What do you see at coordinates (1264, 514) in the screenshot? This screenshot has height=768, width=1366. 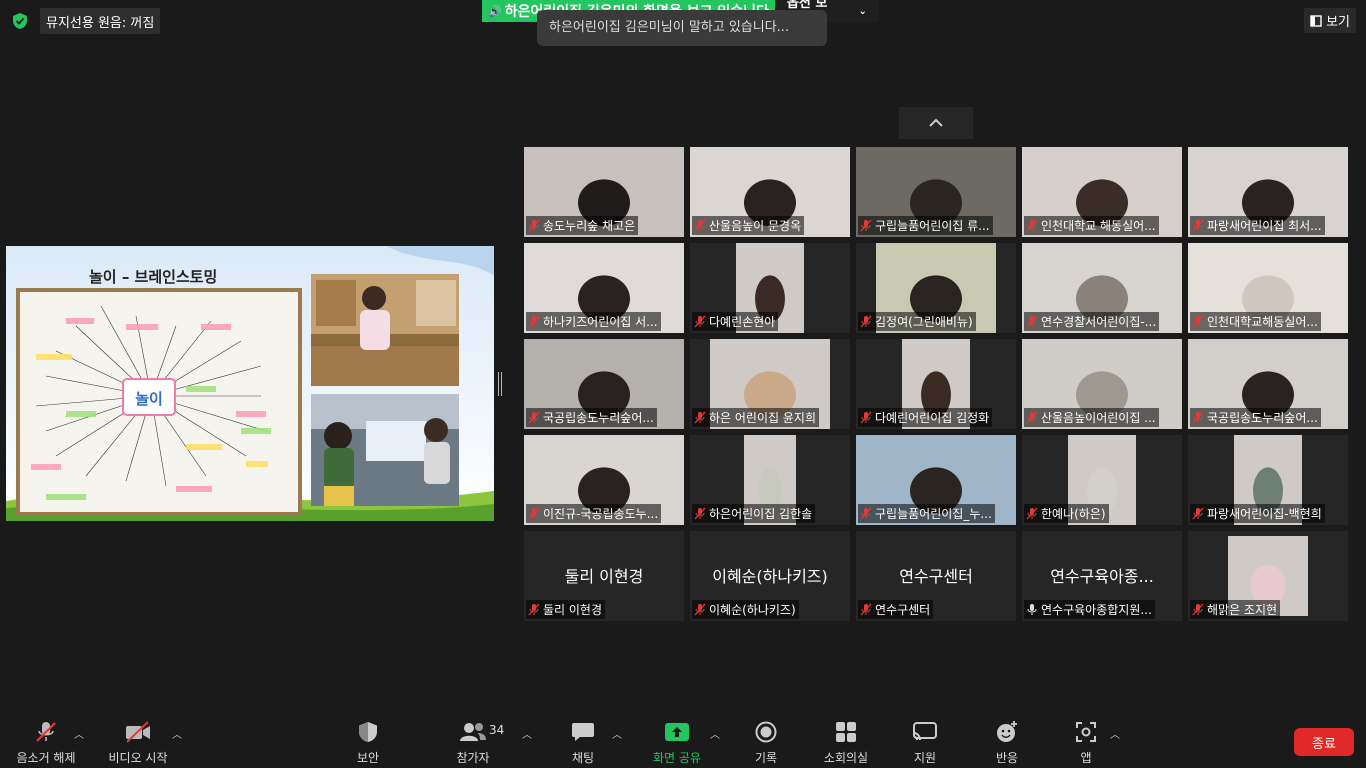 I see `participant-name: 파랑새어린이집-백현희` at bounding box center [1264, 514].